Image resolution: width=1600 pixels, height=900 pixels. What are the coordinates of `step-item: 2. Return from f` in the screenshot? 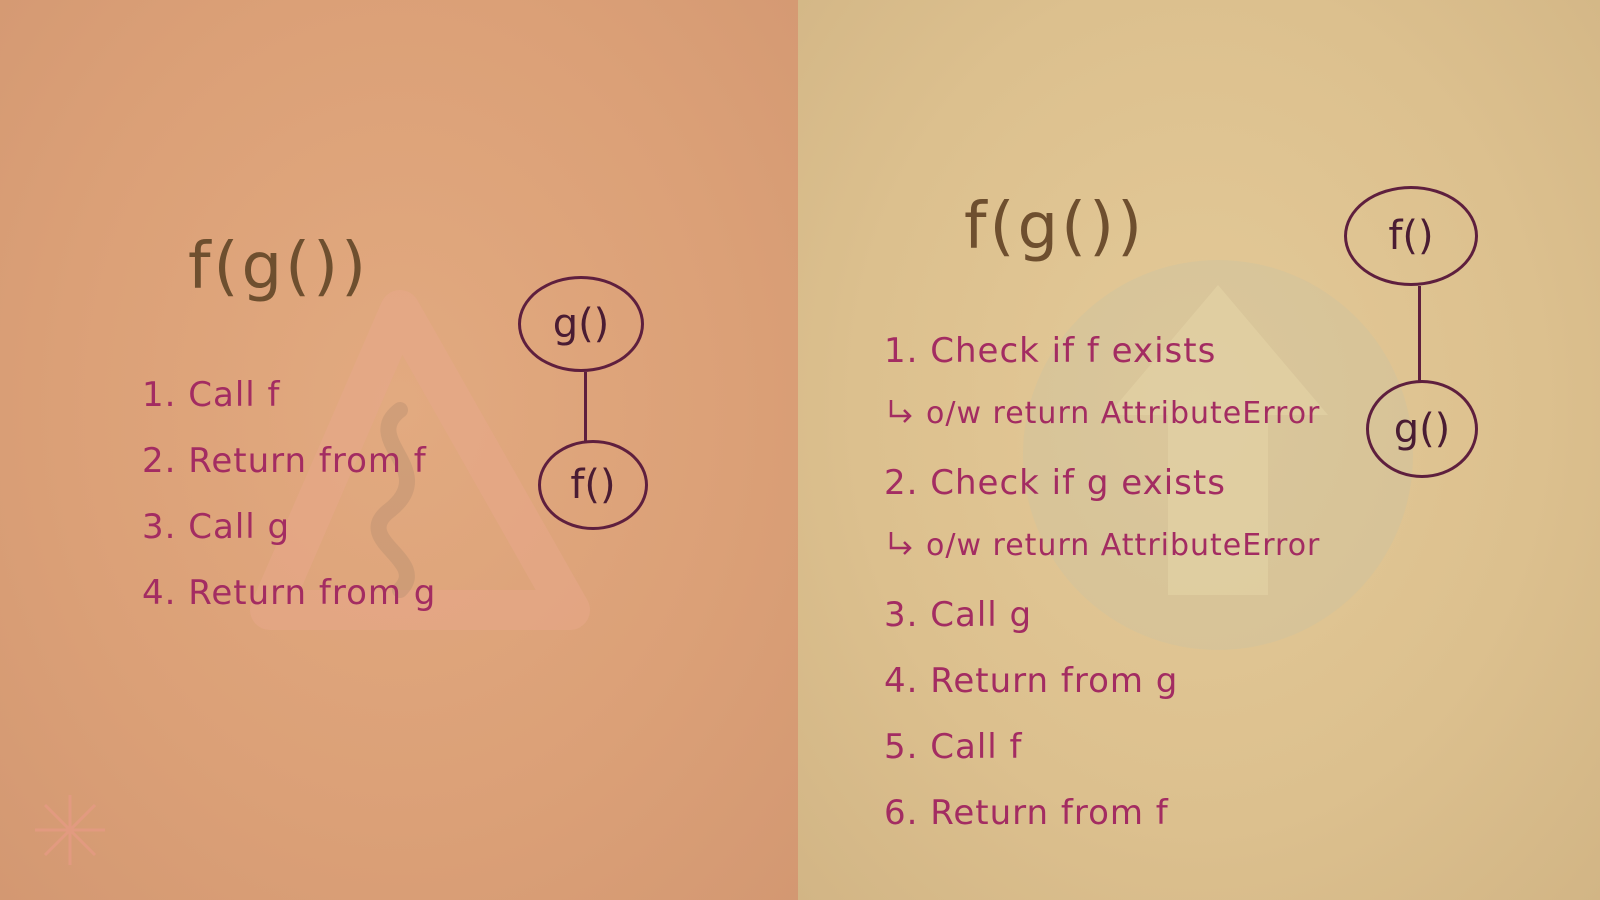 It's located at (284, 461).